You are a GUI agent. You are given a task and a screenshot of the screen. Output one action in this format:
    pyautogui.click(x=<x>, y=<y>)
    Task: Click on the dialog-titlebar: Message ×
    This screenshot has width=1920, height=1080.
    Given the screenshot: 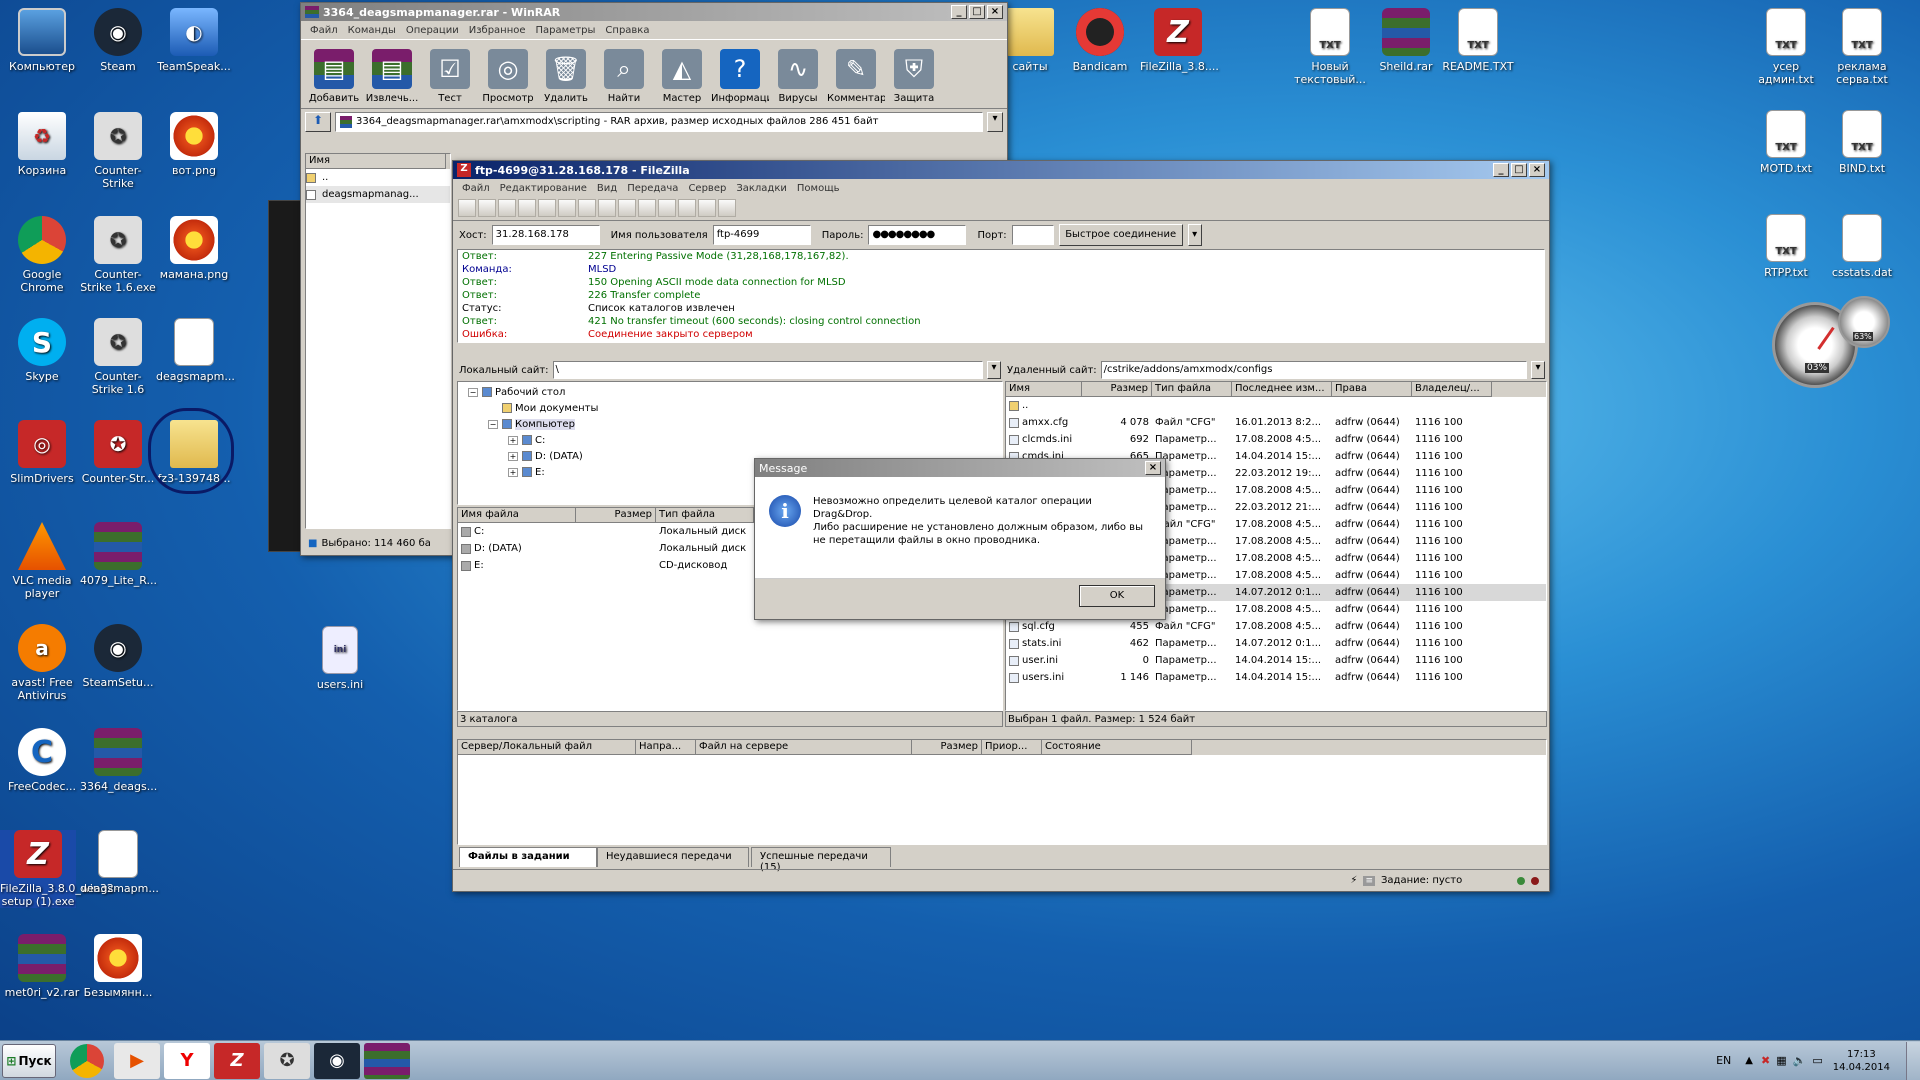 What is the action you would take?
    pyautogui.click(x=960, y=468)
    